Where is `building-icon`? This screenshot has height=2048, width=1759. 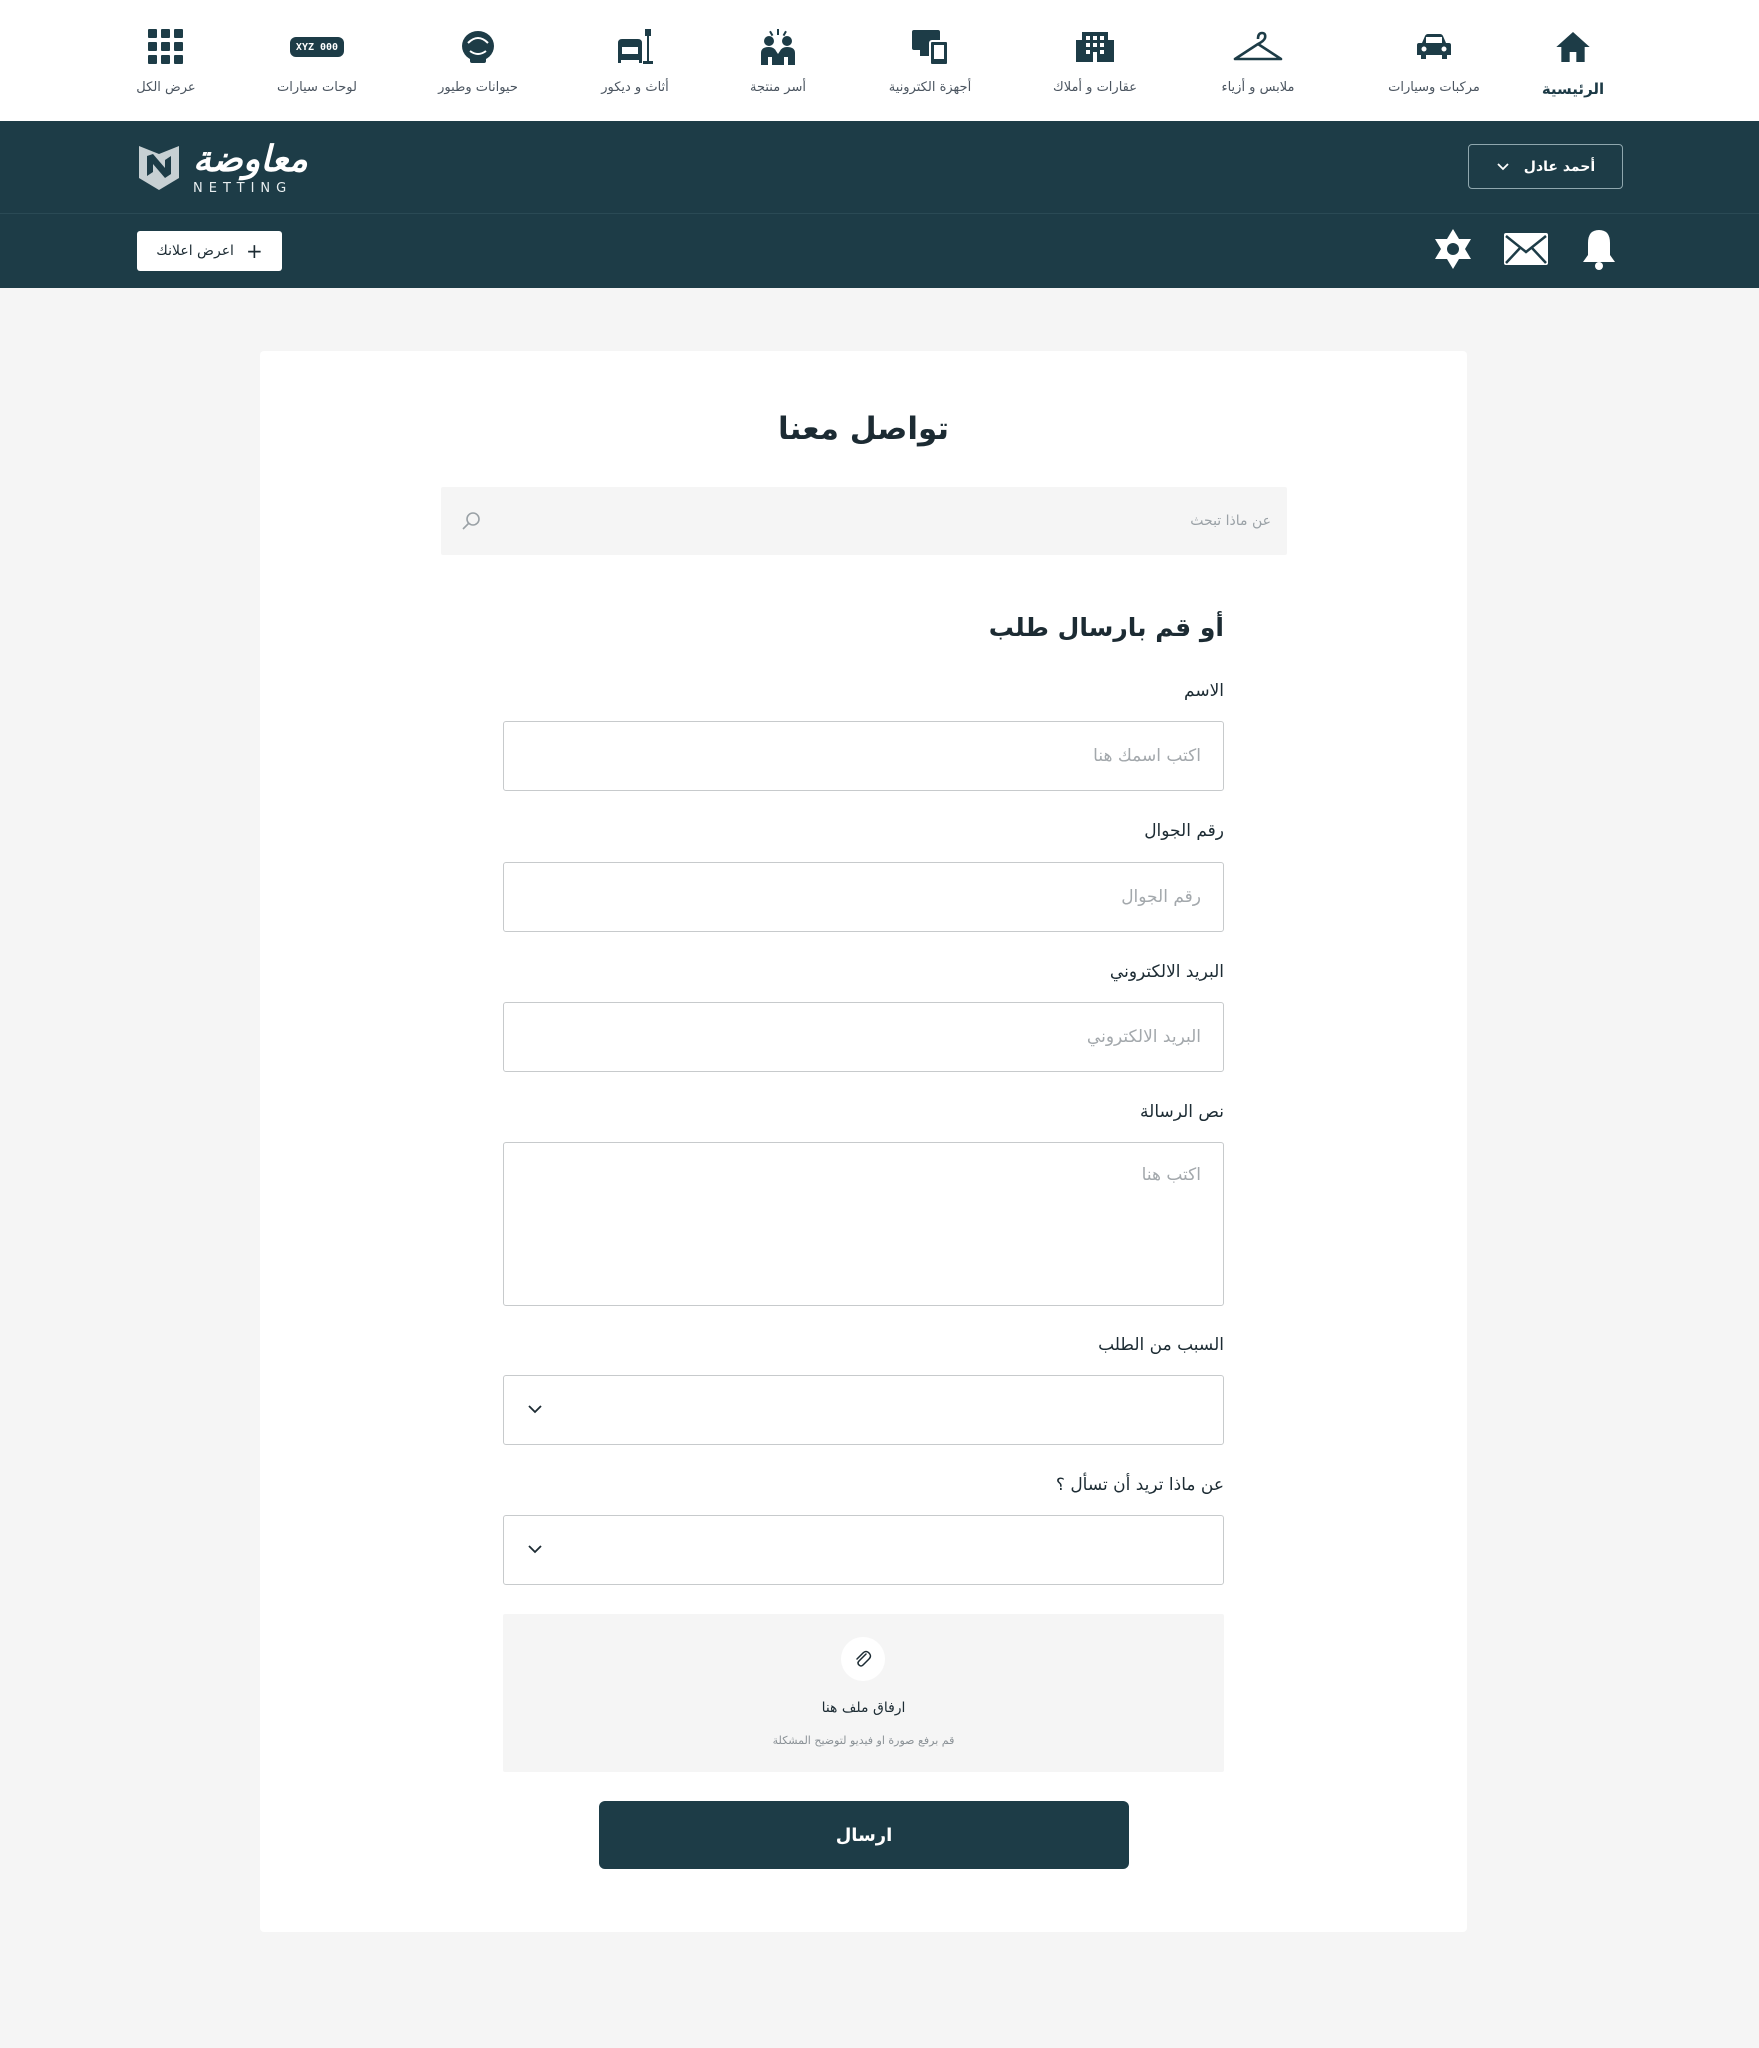
building-icon is located at coordinates (1095, 47).